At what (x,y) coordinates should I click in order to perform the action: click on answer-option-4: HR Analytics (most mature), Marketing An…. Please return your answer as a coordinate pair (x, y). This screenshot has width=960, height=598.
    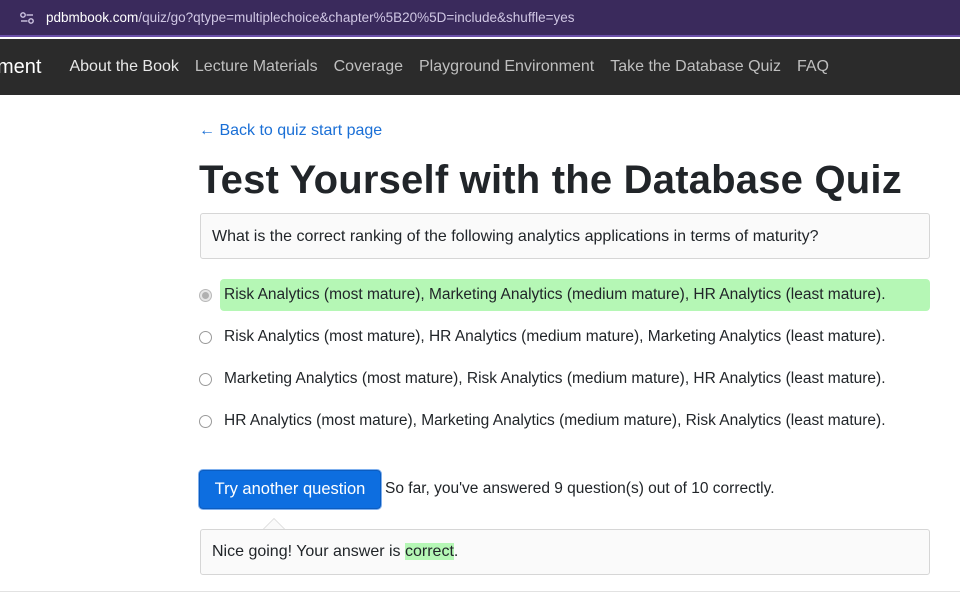
    Looking at the image, I should click on (564, 421).